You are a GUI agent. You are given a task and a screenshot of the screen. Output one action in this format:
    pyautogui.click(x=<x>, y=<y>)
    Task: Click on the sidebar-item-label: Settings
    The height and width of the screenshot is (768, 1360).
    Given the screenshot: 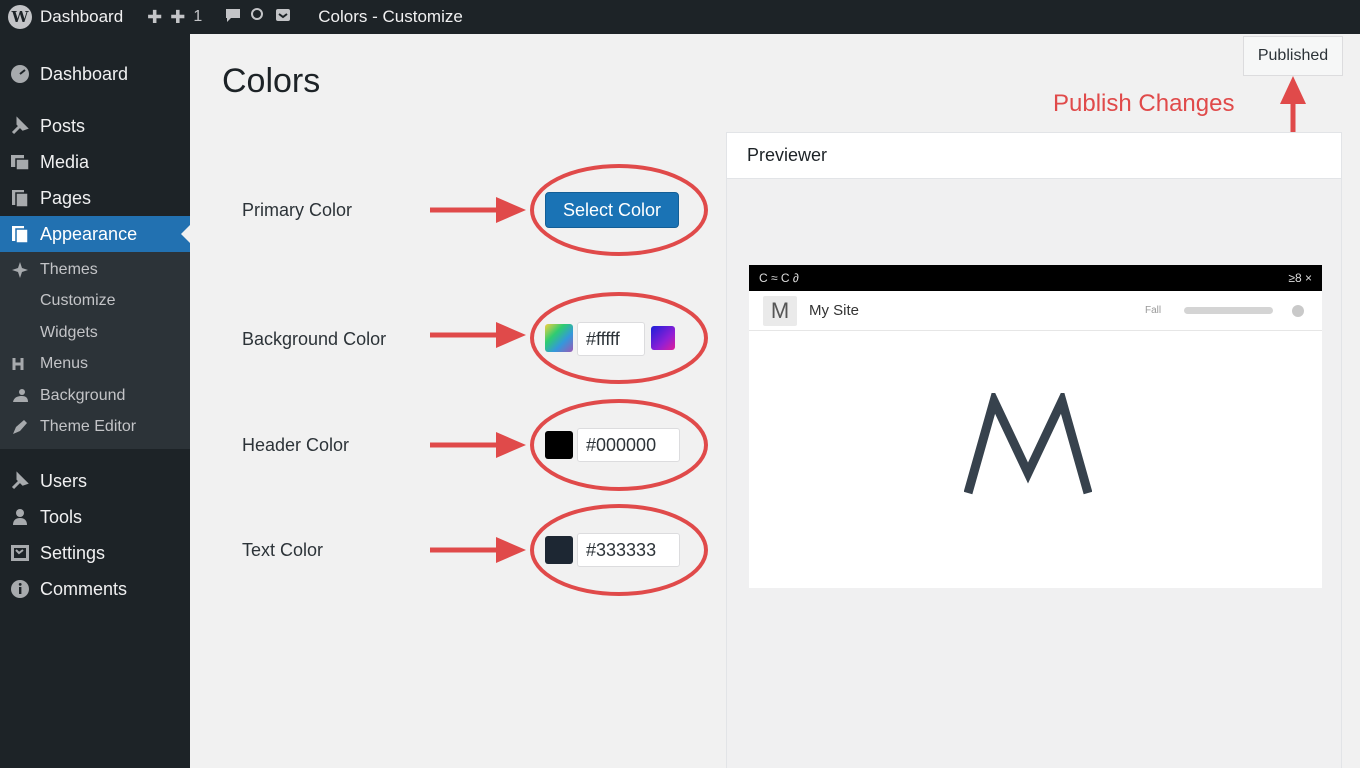 What is the action you would take?
    pyautogui.click(x=73, y=552)
    